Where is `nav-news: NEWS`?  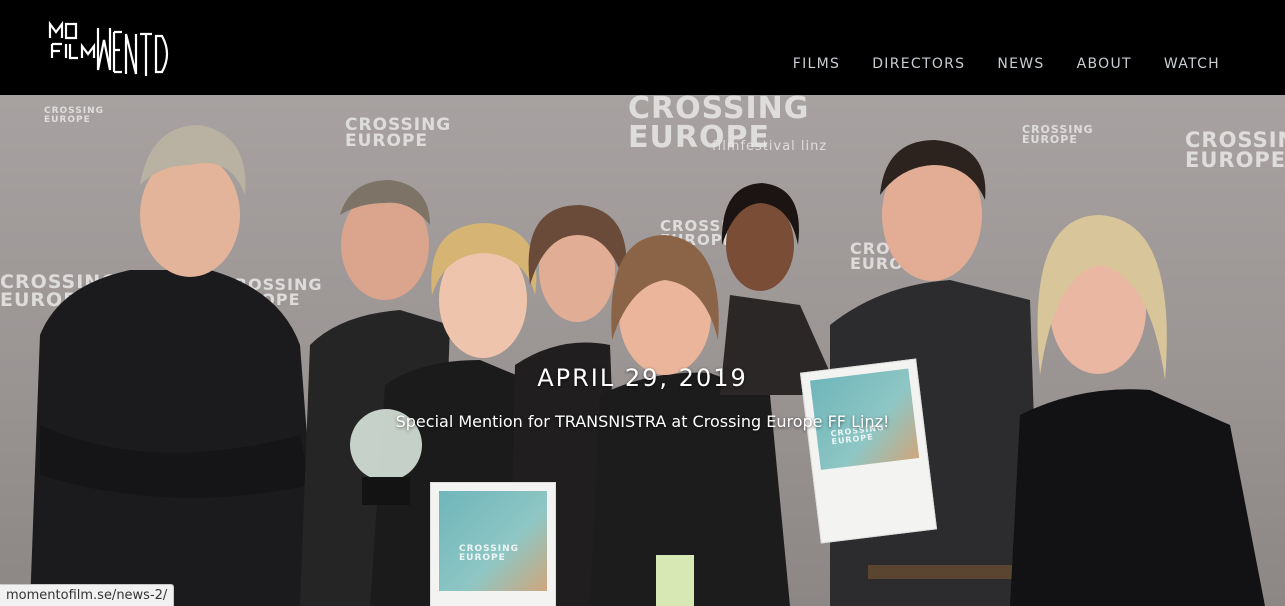
nav-news: NEWS is located at coordinates (1020, 64).